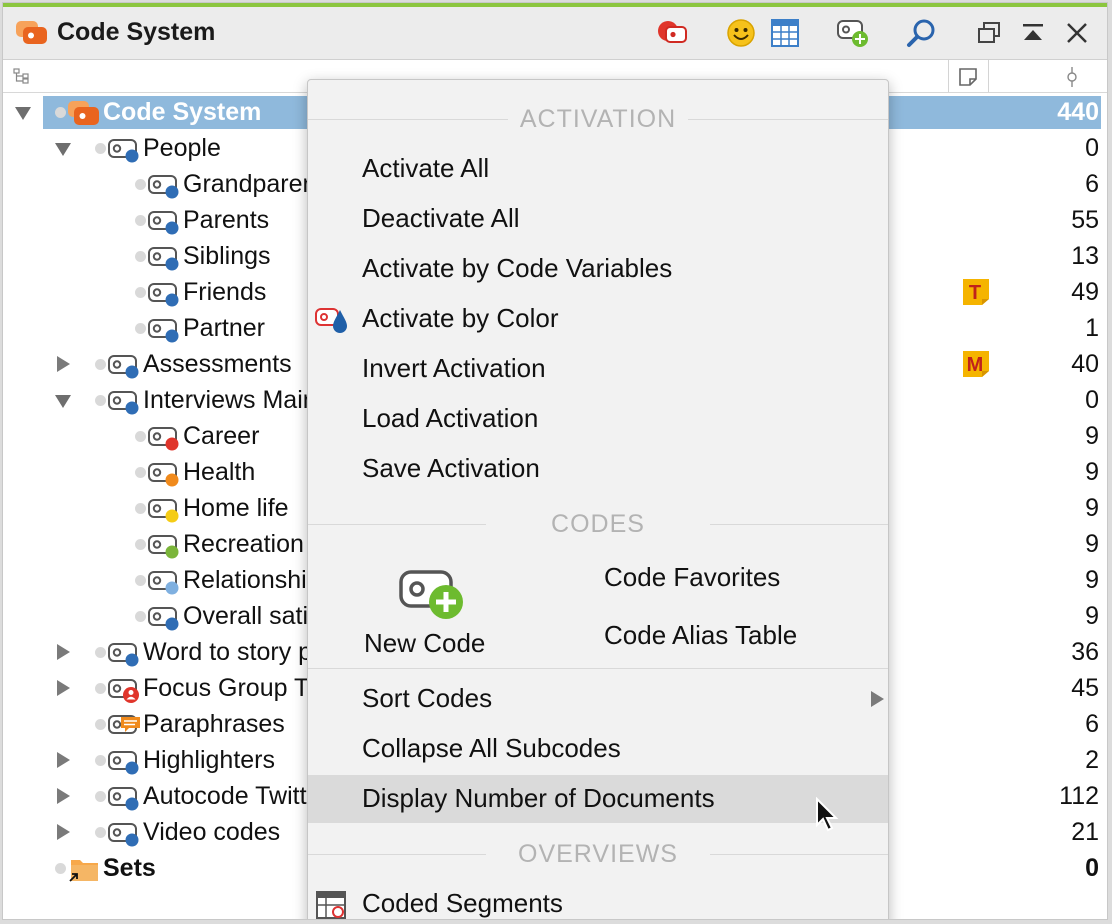 Image resolution: width=1112 pixels, height=924 pixels. I want to click on submenu-arrow-icon, so click(877, 699).